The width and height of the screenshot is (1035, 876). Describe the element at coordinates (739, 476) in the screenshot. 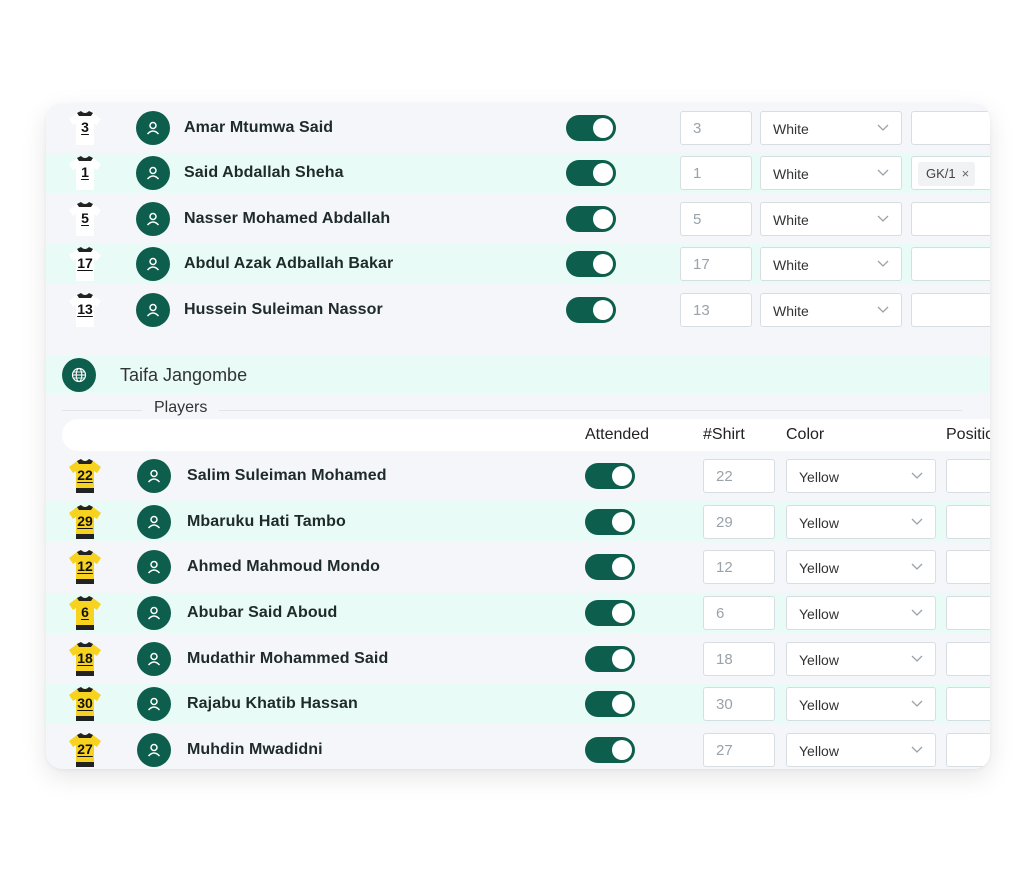

I see `shirt-number-input: 22` at that location.